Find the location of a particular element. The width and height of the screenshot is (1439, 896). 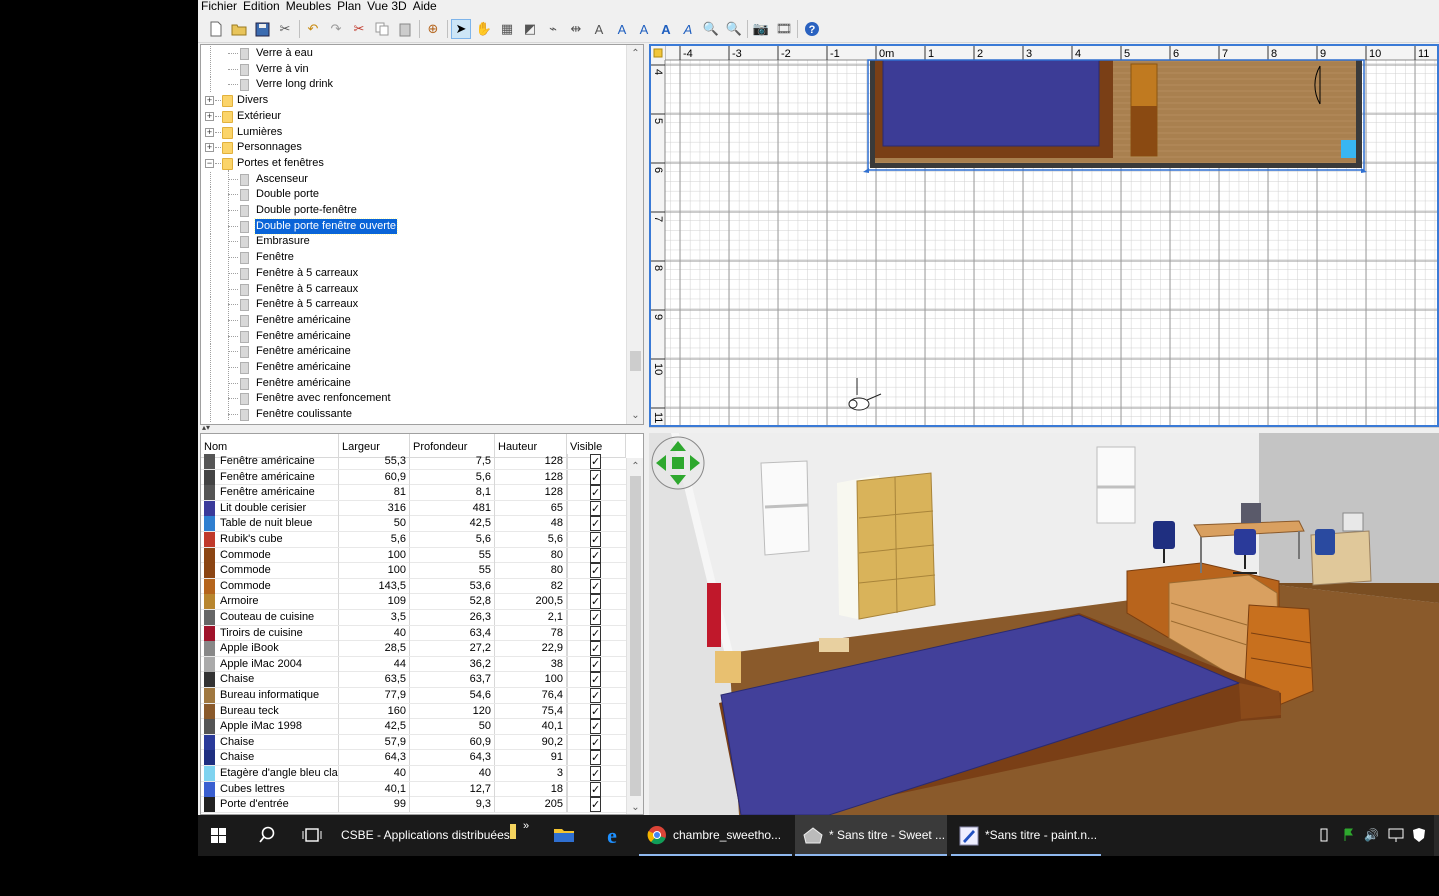

wardrobe-3d is located at coordinates (886, 546).